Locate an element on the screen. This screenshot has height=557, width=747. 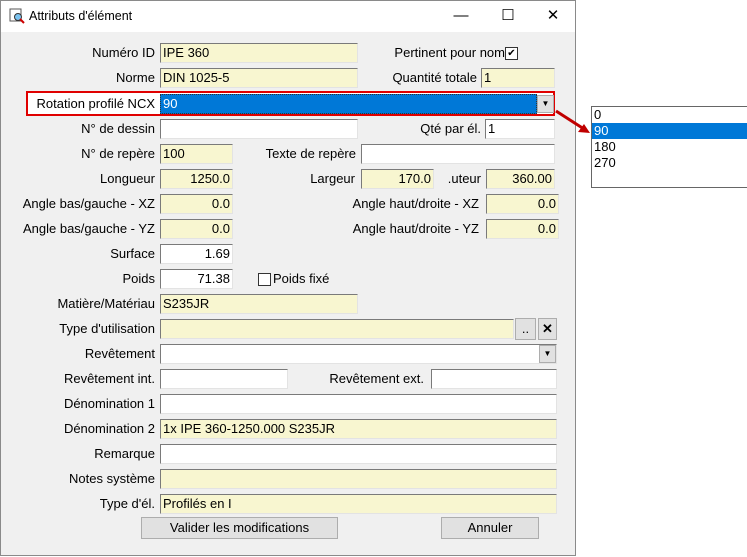
surface-label: Surface is located at coordinates (132, 253).